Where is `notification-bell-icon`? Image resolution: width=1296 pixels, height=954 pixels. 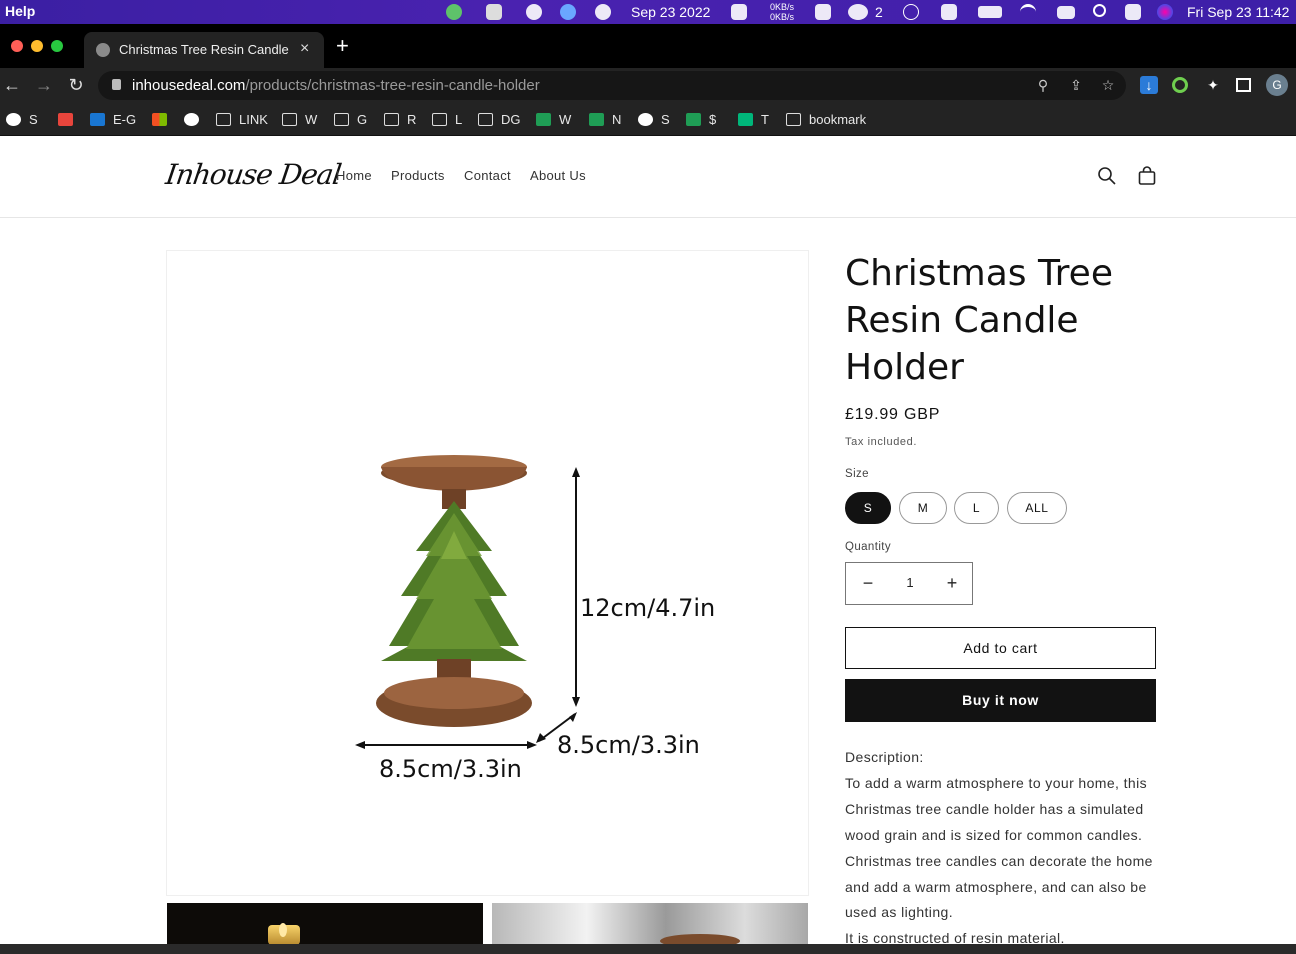
notification-bell-icon is located at coordinates (534, 12).